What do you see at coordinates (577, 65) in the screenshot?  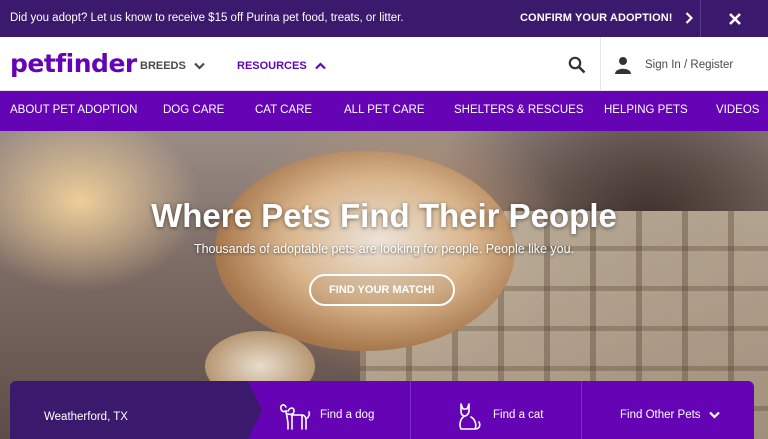 I see `search-icon` at bounding box center [577, 65].